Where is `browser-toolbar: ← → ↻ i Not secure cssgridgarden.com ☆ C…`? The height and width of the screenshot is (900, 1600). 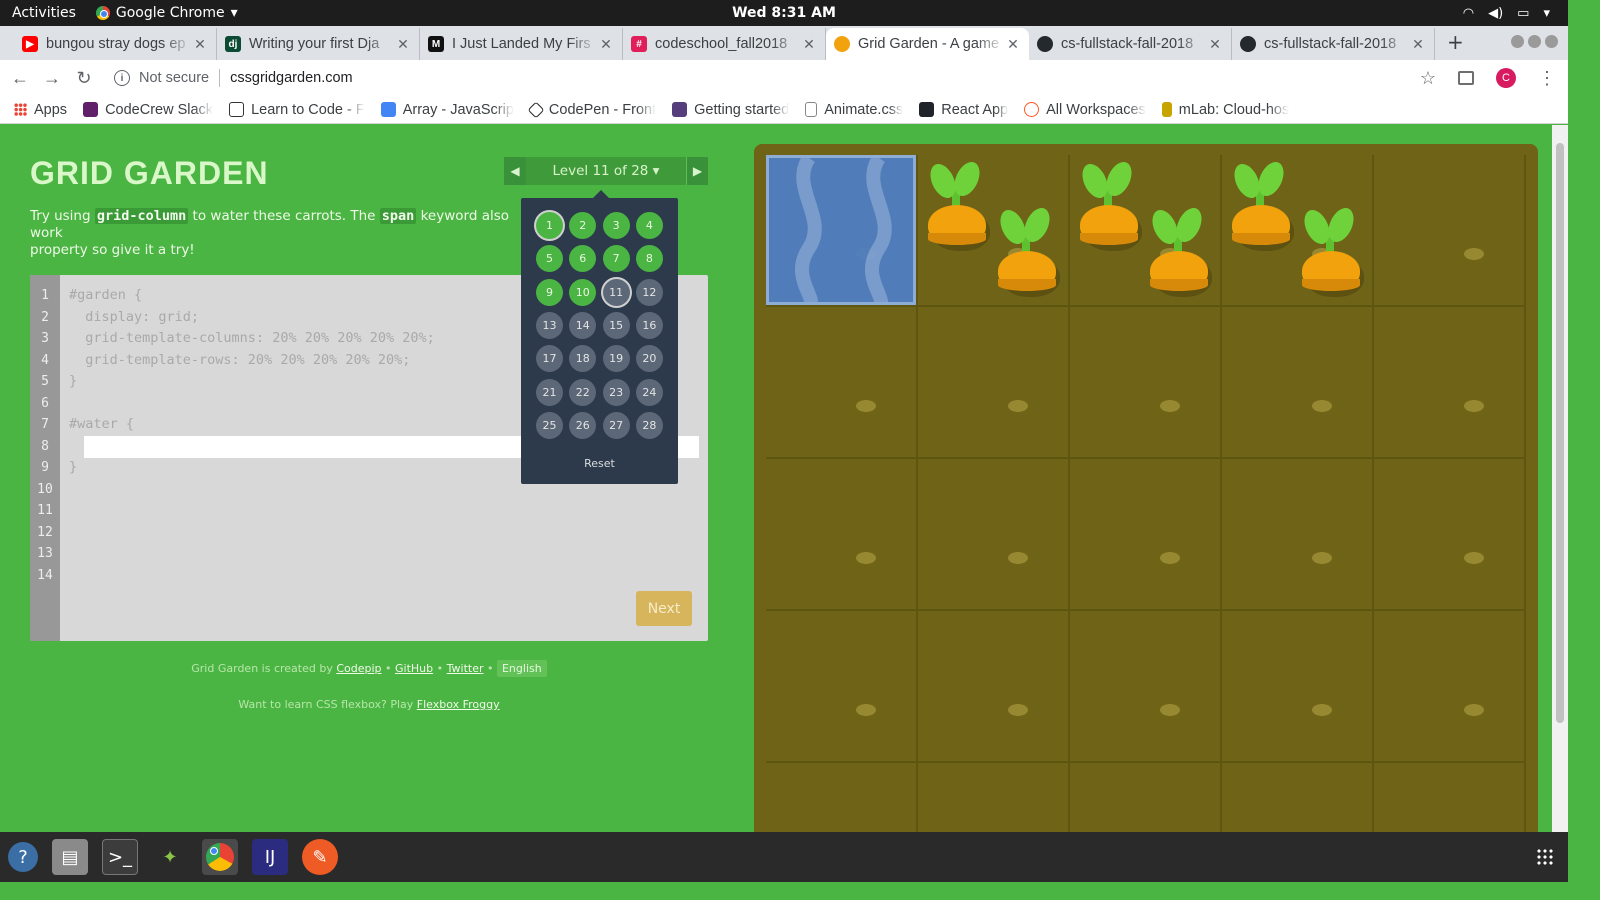 browser-toolbar: ← → ↻ i Not secure cssgridgarden.com ☆ C… is located at coordinates (784, 78).